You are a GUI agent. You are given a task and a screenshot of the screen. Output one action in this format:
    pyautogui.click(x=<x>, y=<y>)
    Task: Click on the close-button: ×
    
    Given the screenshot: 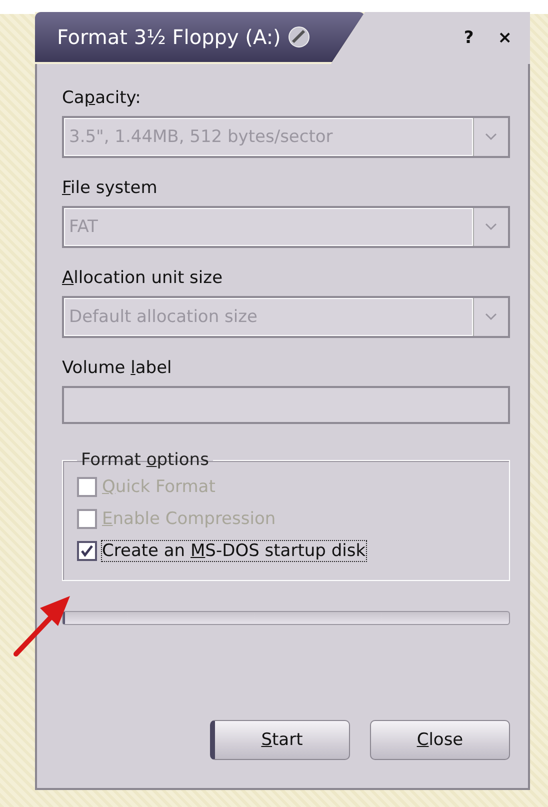 What is the action you would take?
    pyautogui.click(x=505, y=38)
    